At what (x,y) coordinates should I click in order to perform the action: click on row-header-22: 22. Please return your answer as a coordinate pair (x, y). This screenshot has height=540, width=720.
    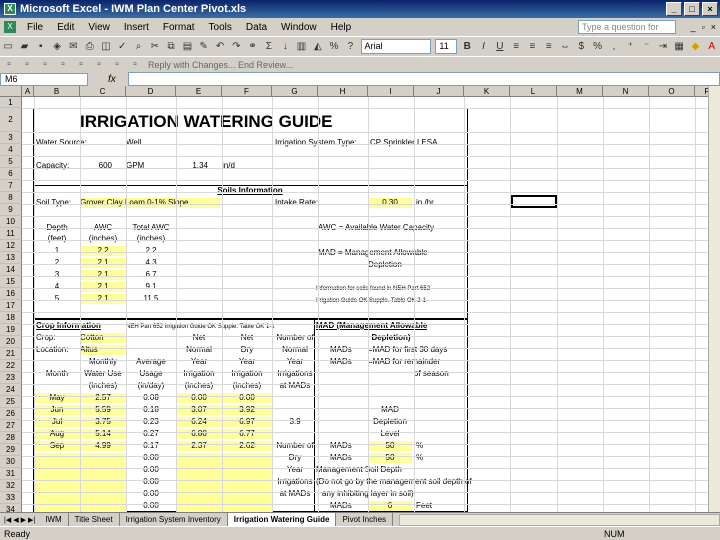
    Looking at the image, I should click on (11, 366).